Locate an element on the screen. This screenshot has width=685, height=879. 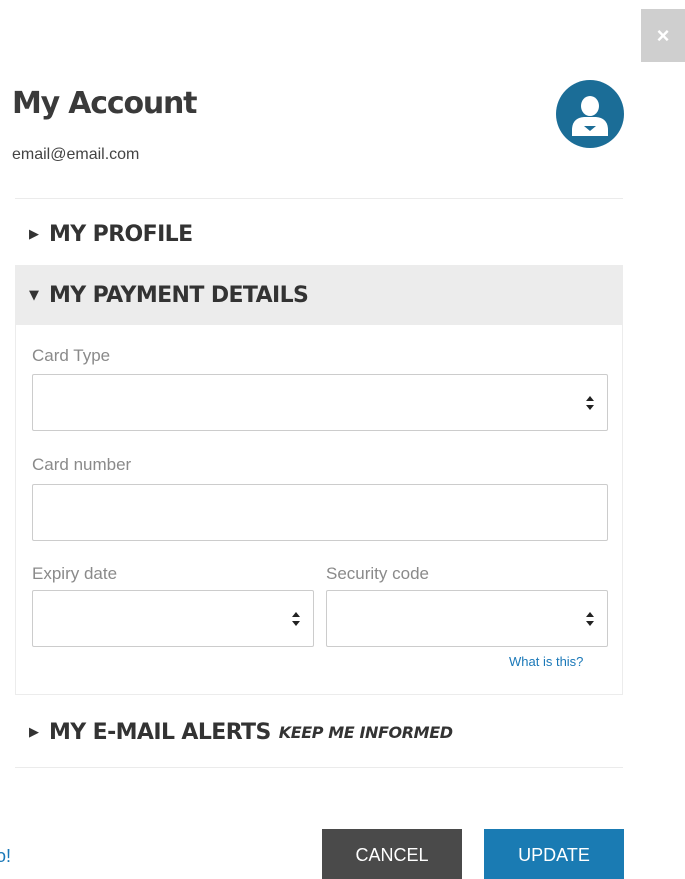
cancel-button: CANCEL is located at coordinates (392, 854).